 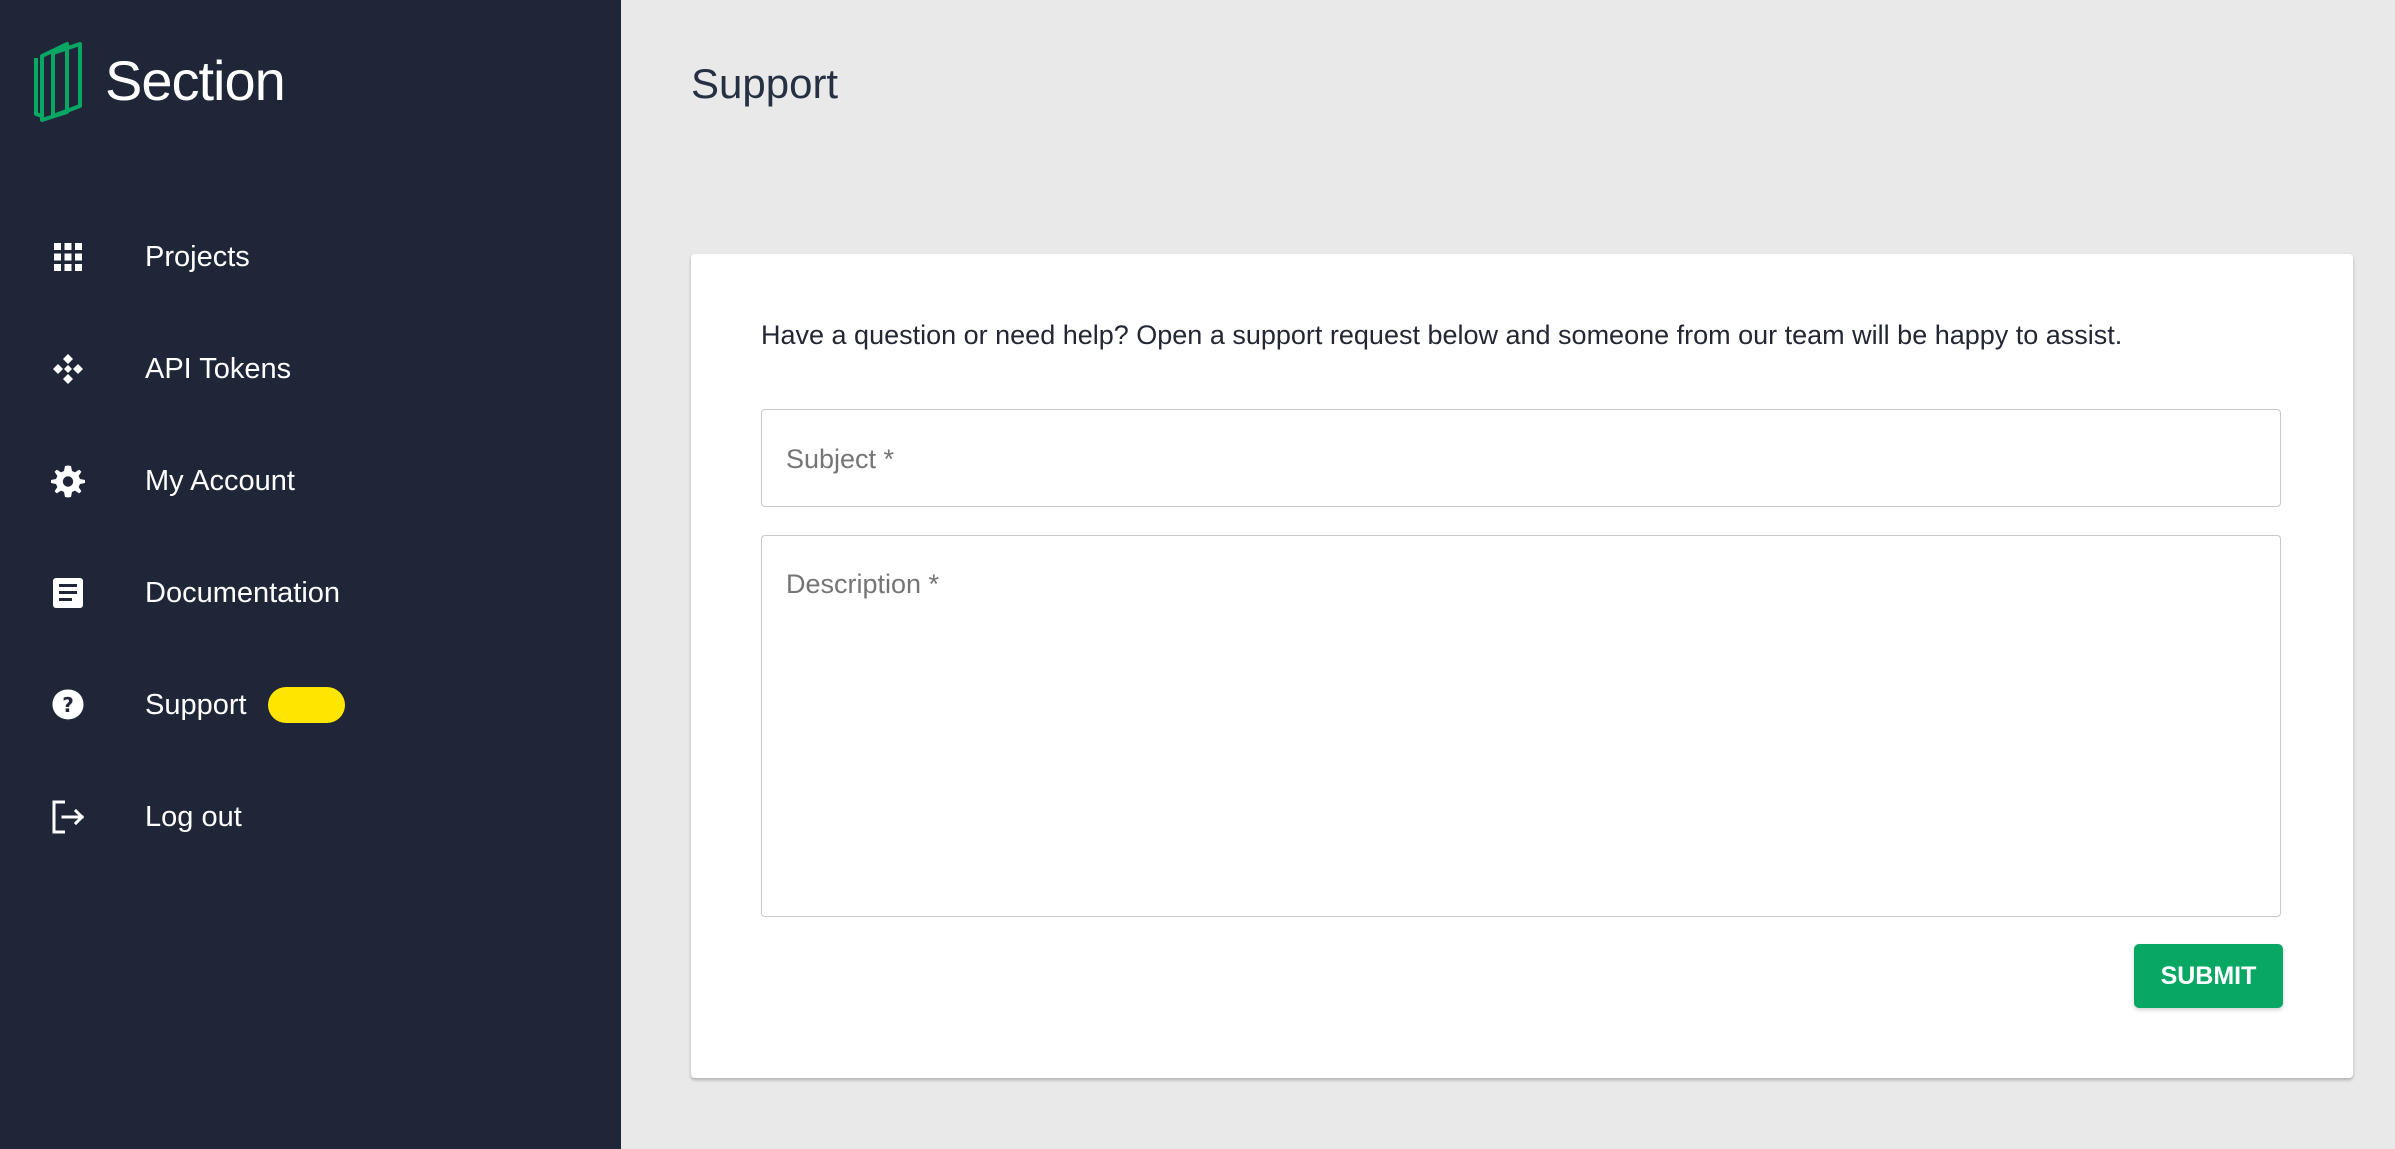 I want to click on subject-field: Subject *, so click(x=1521, y=458).